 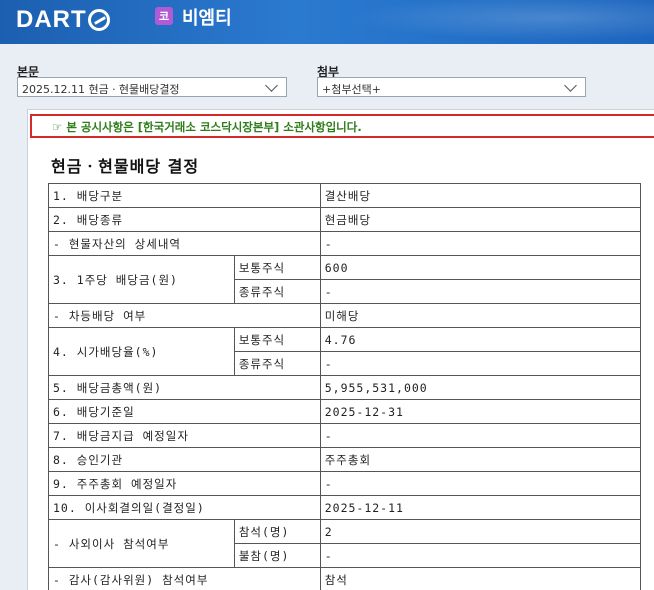 I want to click on row-label: 8. 승인기관, so click(x=184, y=459).